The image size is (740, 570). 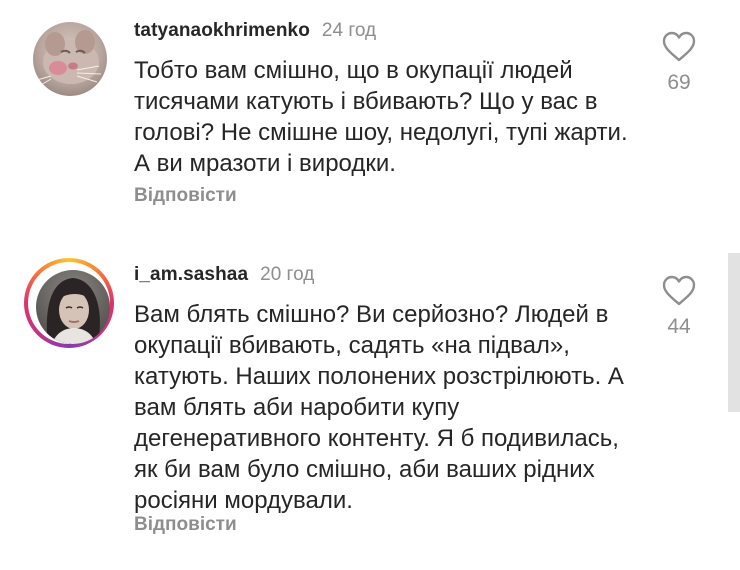 I want to click on story-ring-gap, so click(x=69, y=303).